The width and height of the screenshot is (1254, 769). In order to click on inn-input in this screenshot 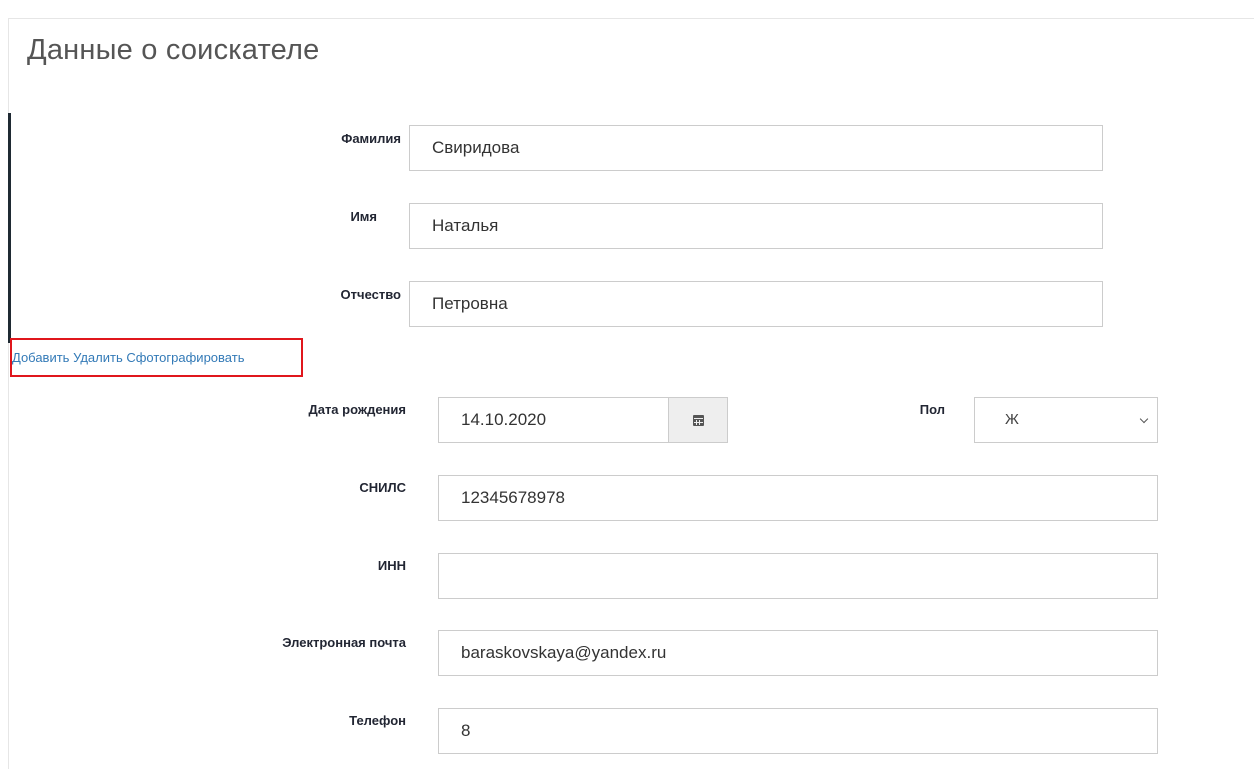, I will do `click(798, 576)`.